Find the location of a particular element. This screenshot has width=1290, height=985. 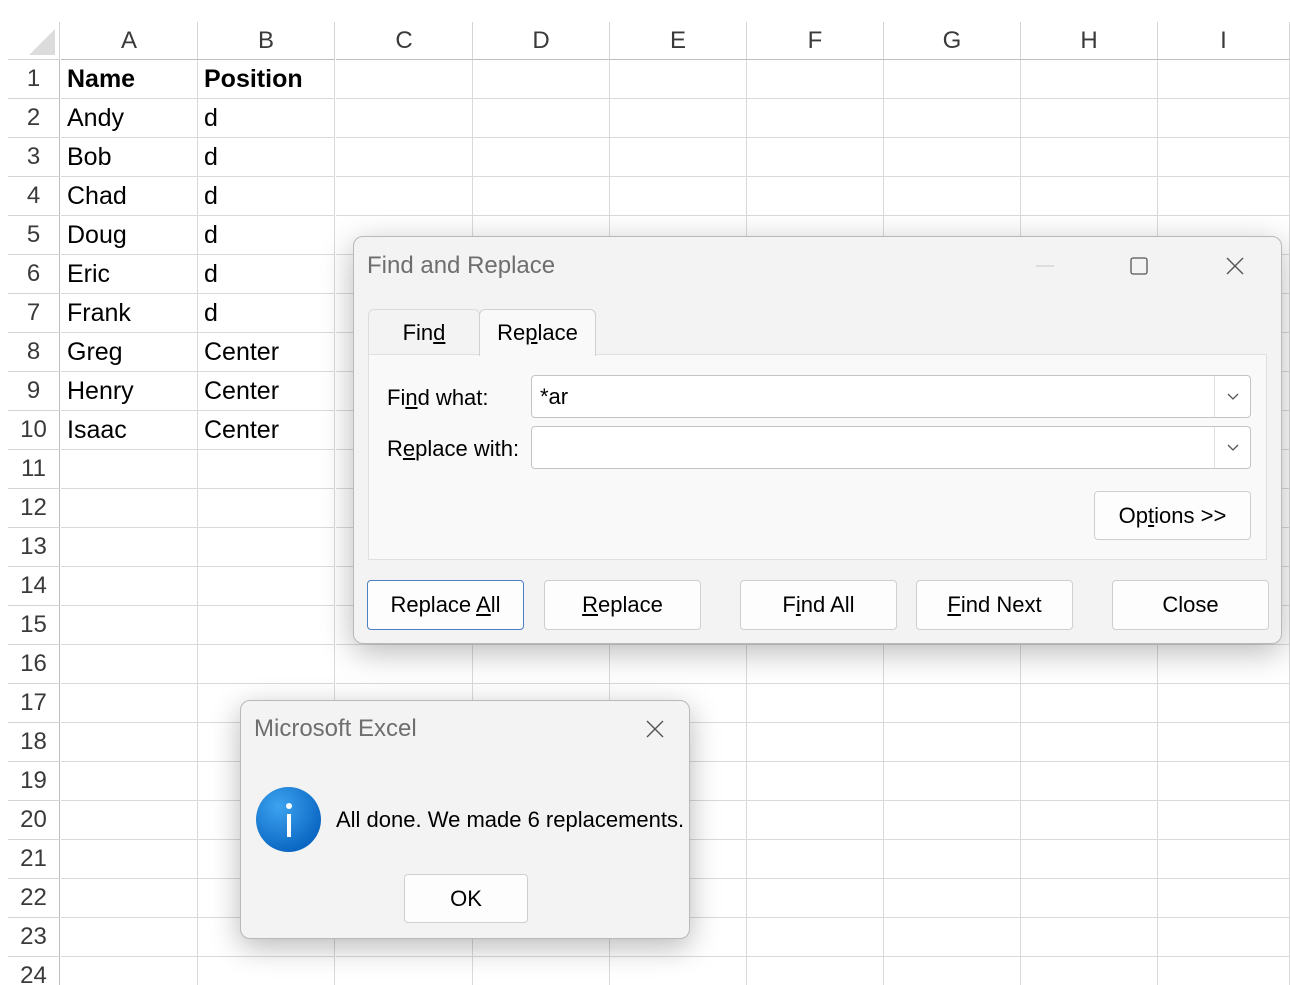

cell-a15 is located at coordinates (129, 625).